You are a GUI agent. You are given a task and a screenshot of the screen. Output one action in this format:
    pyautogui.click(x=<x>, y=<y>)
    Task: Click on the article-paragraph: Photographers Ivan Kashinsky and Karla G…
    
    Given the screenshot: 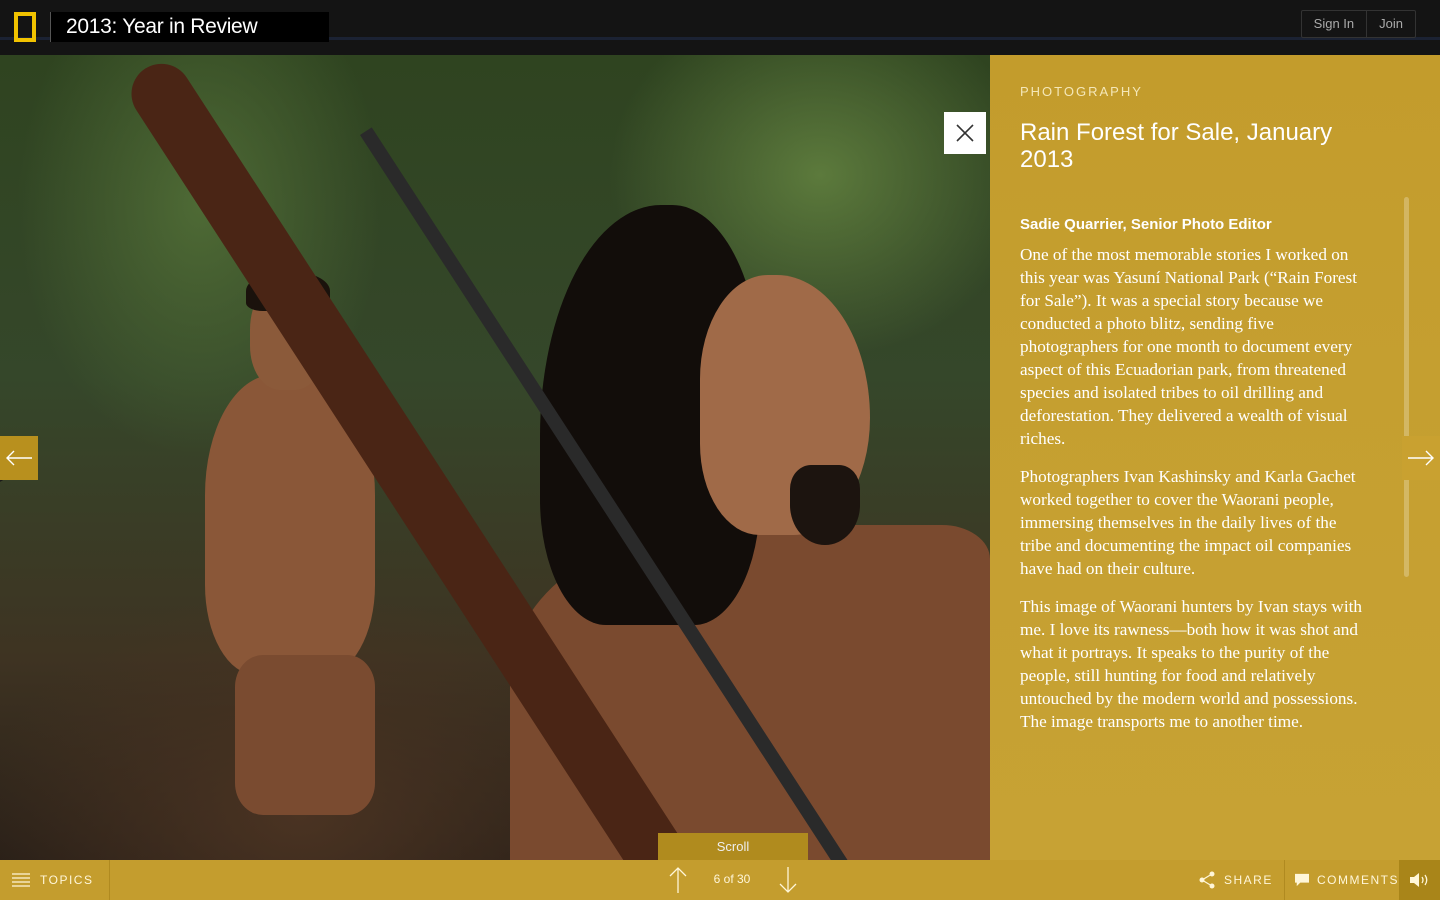 What is the action you would take?
    pyautogui.click(x=1188, y=522)
    